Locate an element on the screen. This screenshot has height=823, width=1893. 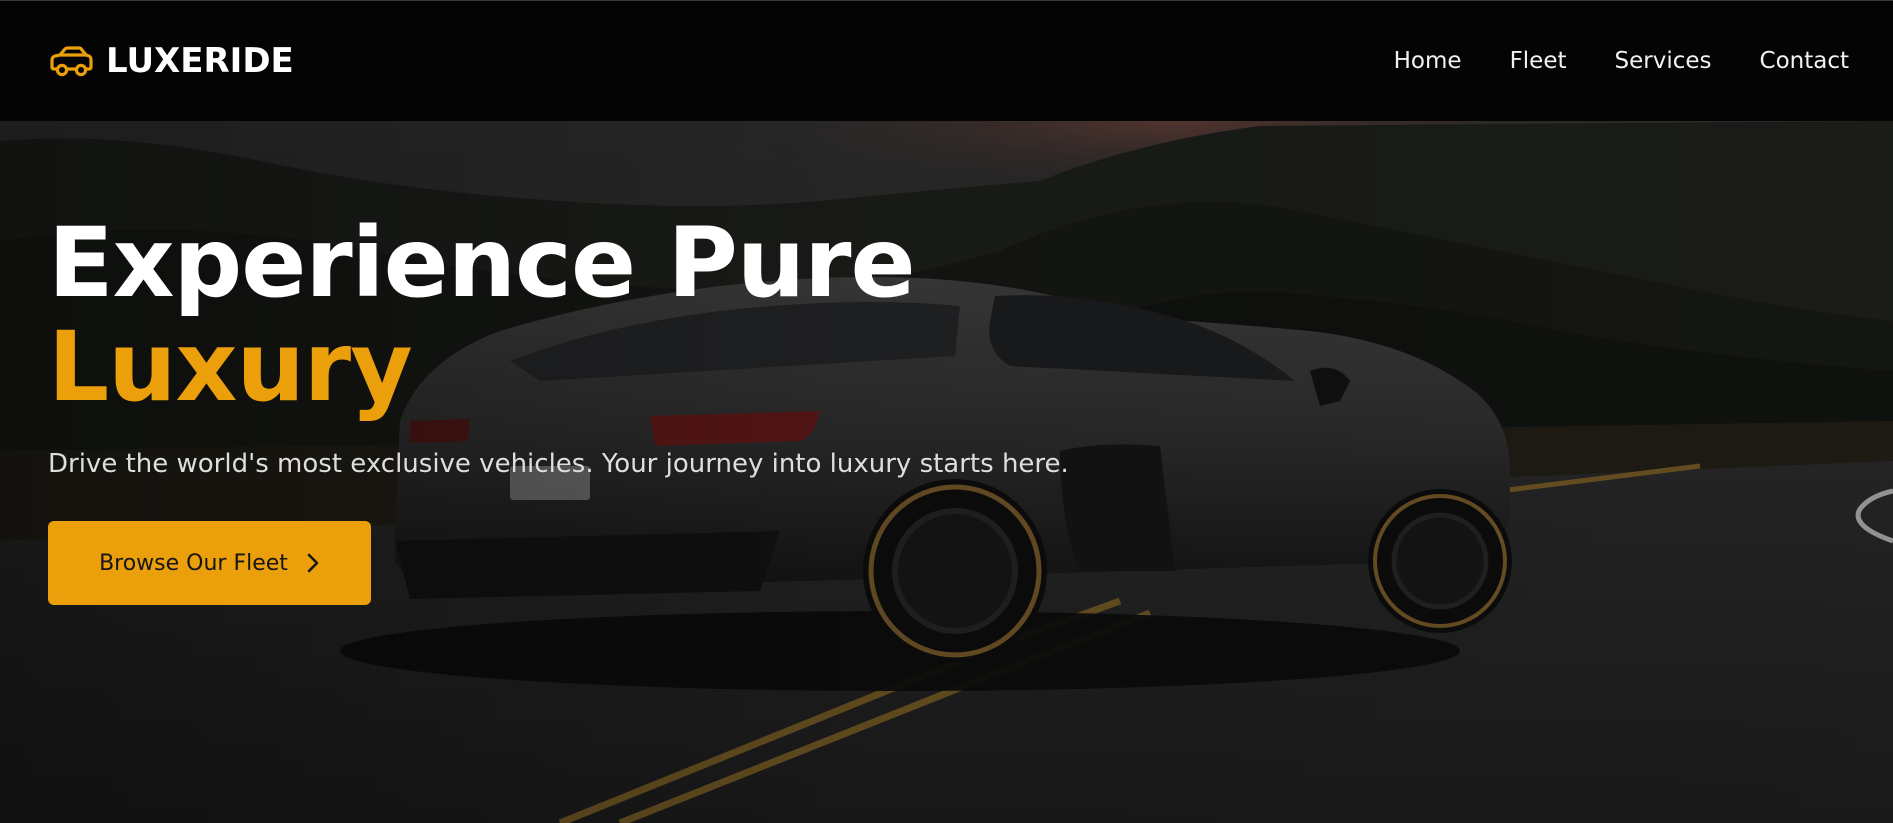
nav-link-services: Services is located at coordinates (1663, 61).